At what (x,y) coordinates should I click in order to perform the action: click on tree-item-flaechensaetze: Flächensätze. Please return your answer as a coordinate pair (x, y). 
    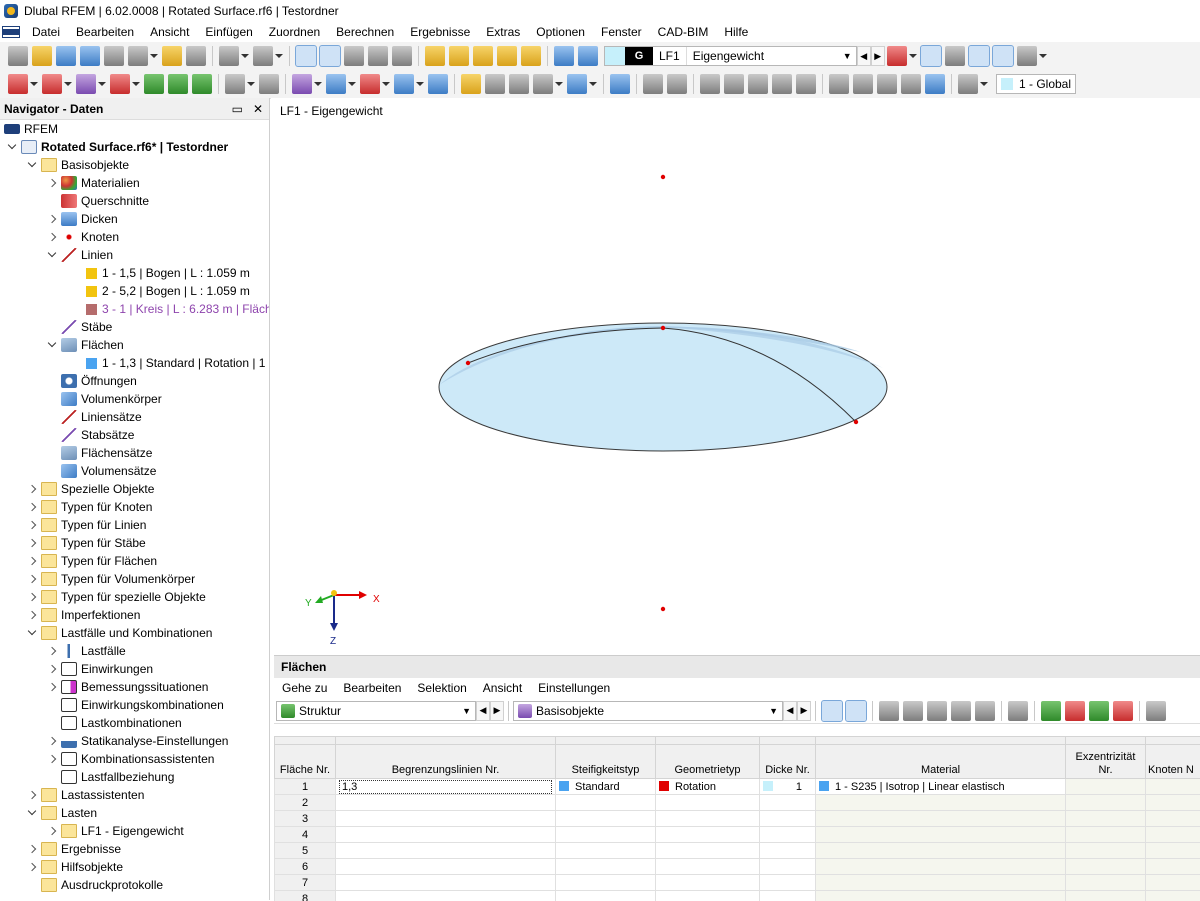
    Looking at the image, I should click on (134, 453).